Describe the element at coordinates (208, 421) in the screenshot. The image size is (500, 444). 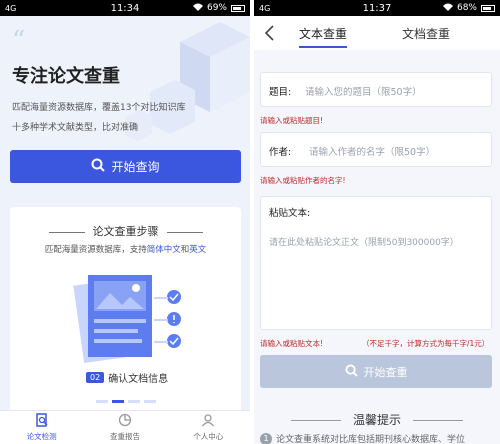
I see `user-icon` at that location.